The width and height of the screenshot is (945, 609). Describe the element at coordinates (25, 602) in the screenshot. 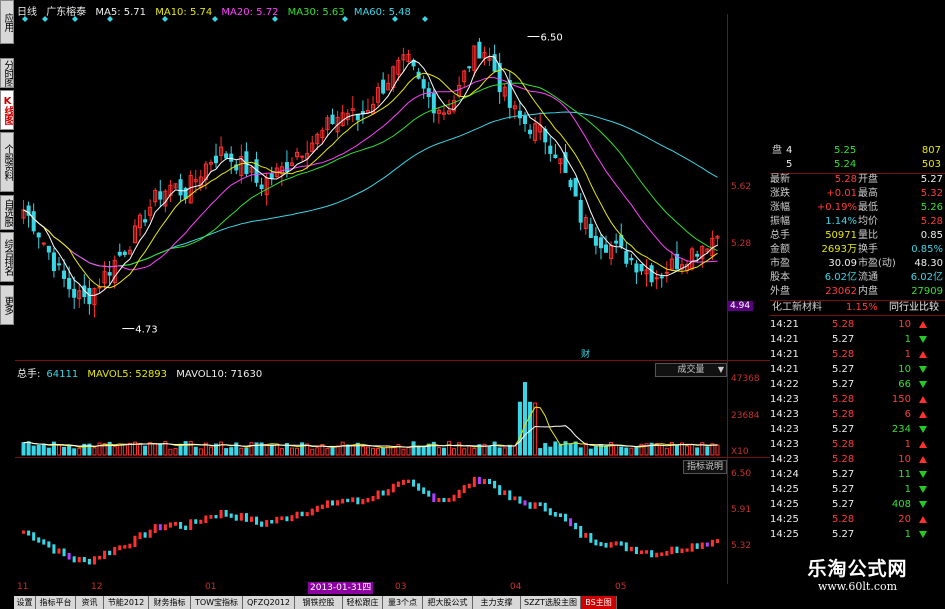

I see `bottom-tab-0: 设置` at that location.